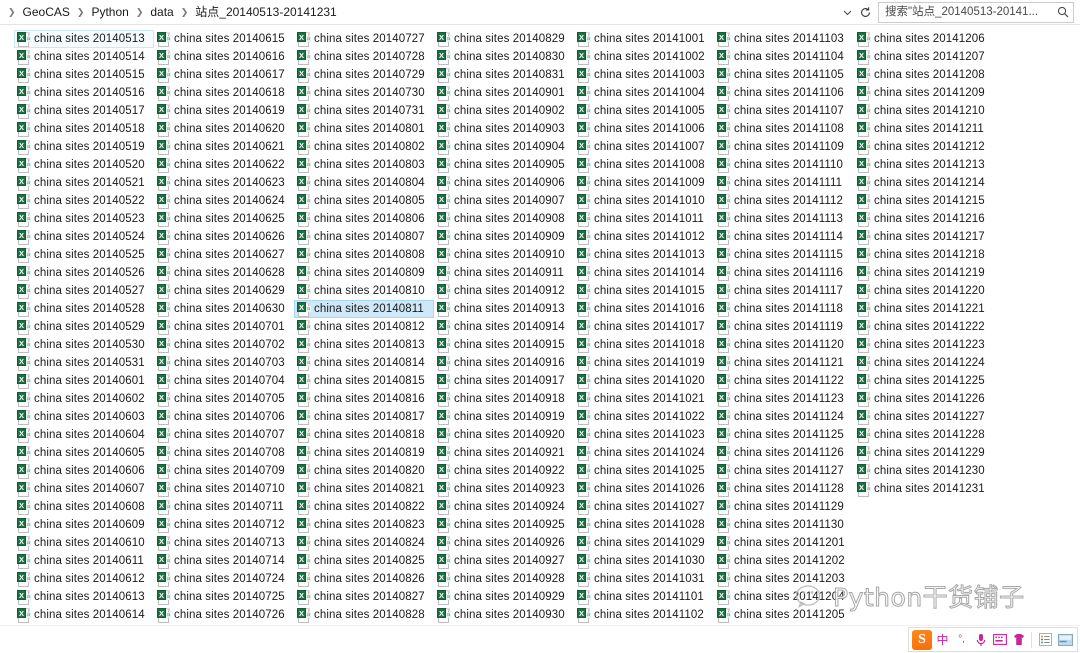 The image size is (1080, 653). Describe the element at coordinates (644, 489) in the screenshot. I see `file-item: Xa china sites 20141026` at that location.